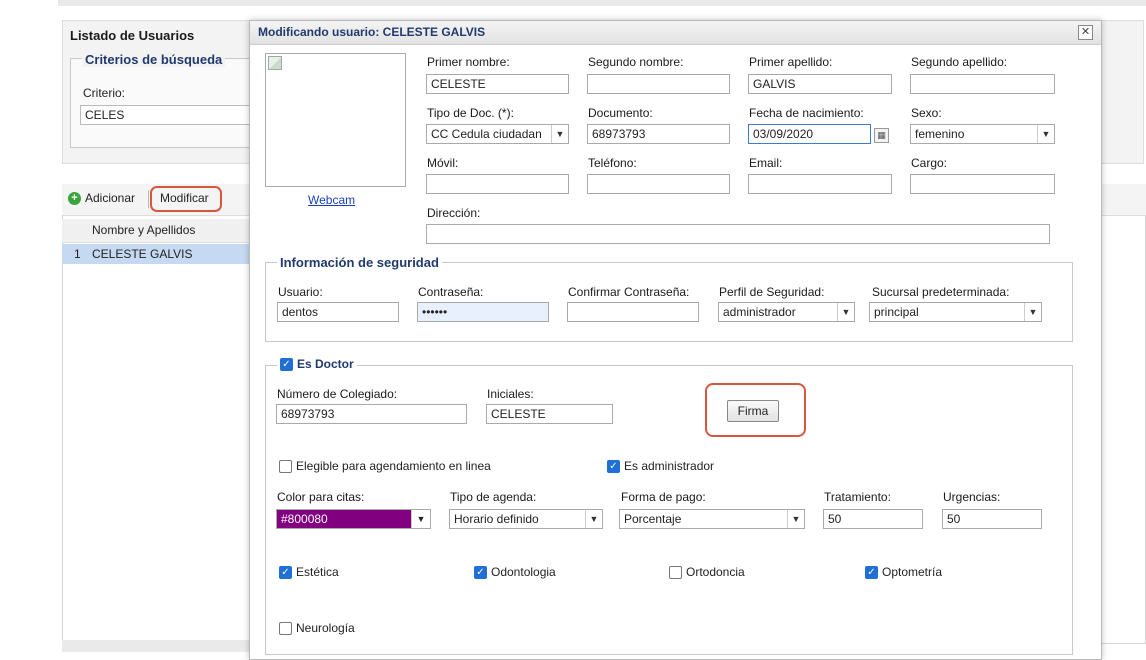  What do you see at coordinates (873, 519) in the screenshot?
I see `tratamiento-input: 50` at bounding box center [873, 519].